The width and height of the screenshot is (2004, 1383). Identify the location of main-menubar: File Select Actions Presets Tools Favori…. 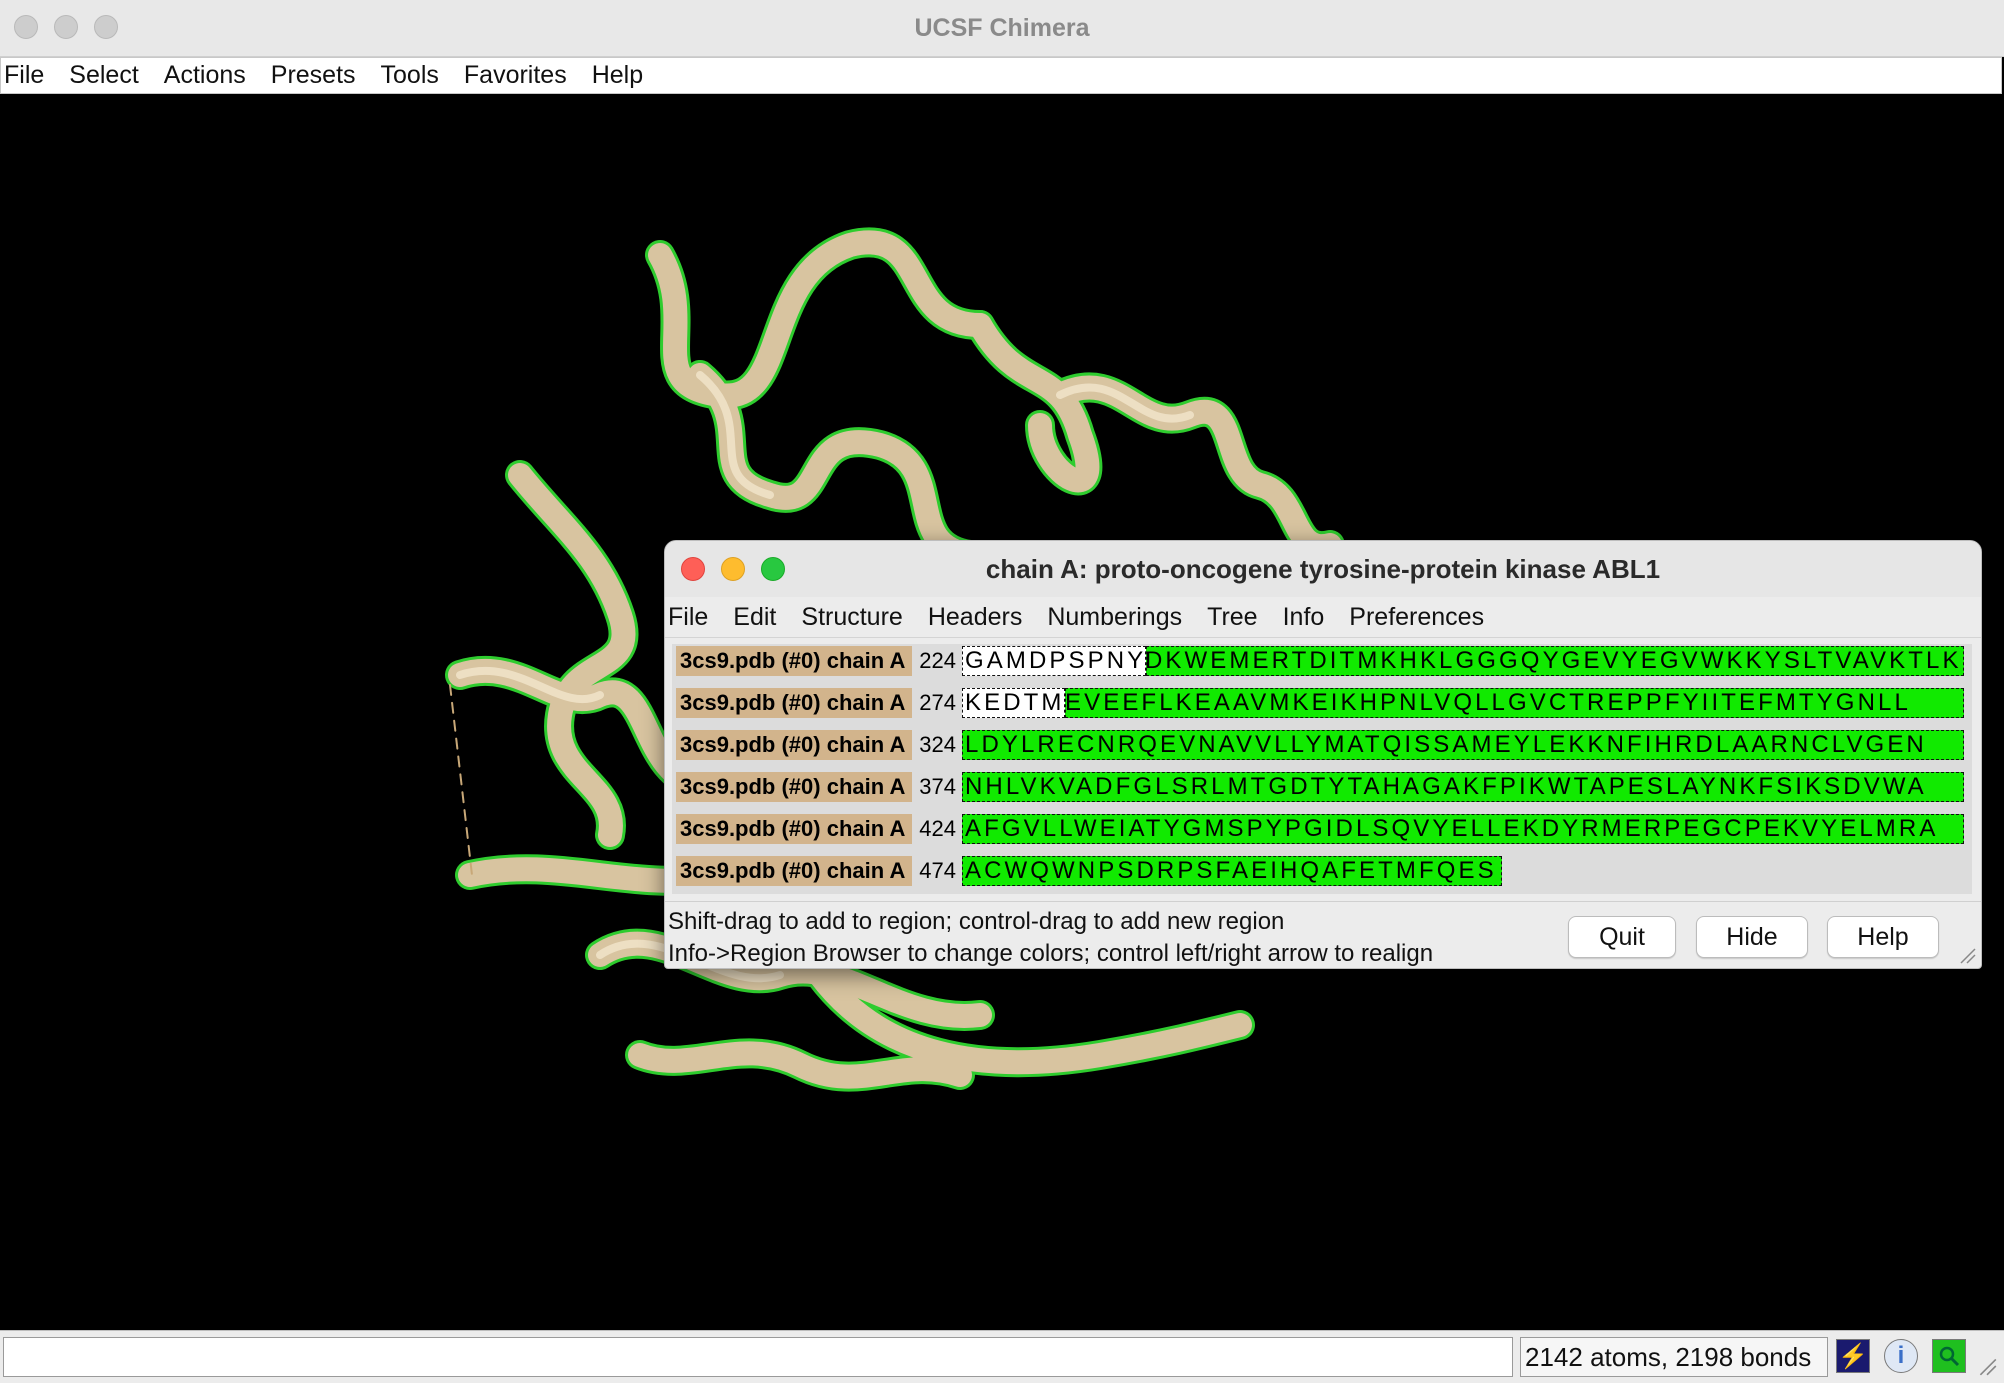
(1001, 75).